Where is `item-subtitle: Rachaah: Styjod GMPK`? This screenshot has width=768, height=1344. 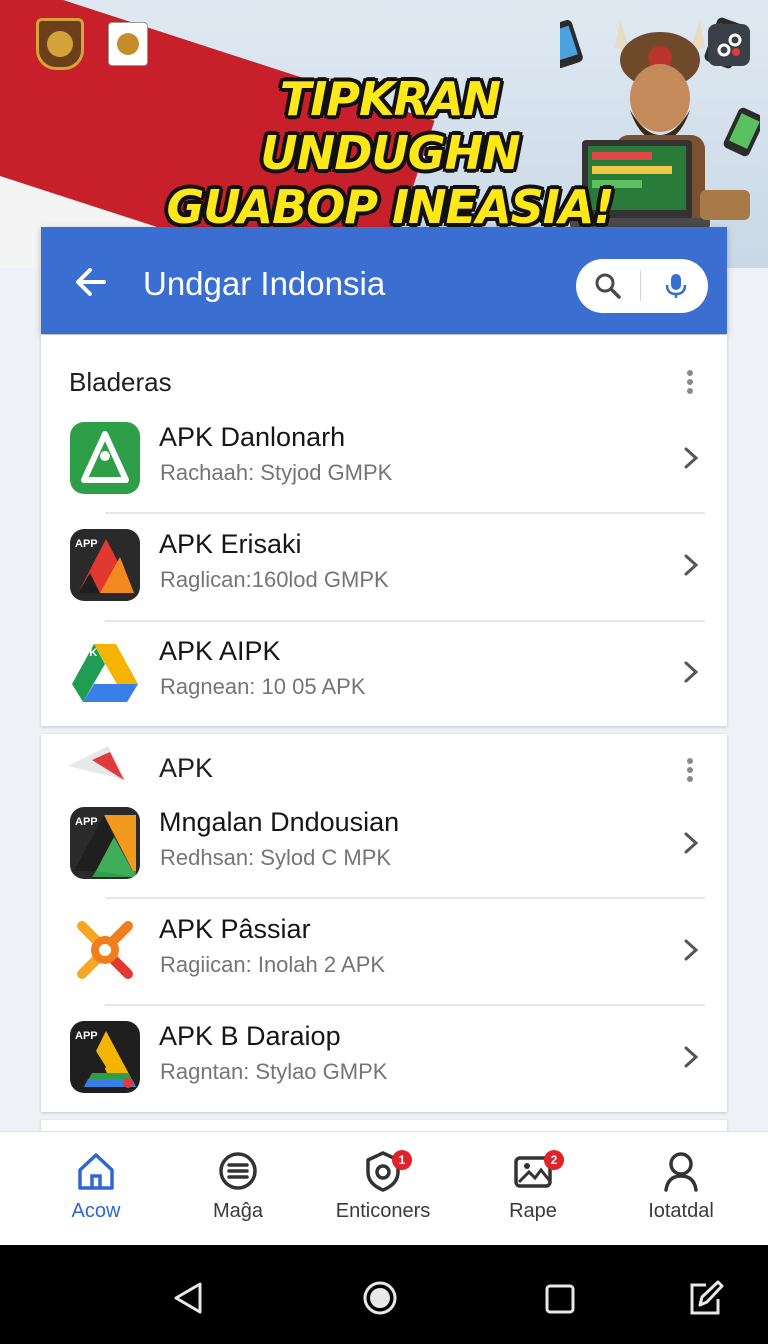
item-subtitle: Rachaah: Styjod GMPK is located at coordinates (276, 472).